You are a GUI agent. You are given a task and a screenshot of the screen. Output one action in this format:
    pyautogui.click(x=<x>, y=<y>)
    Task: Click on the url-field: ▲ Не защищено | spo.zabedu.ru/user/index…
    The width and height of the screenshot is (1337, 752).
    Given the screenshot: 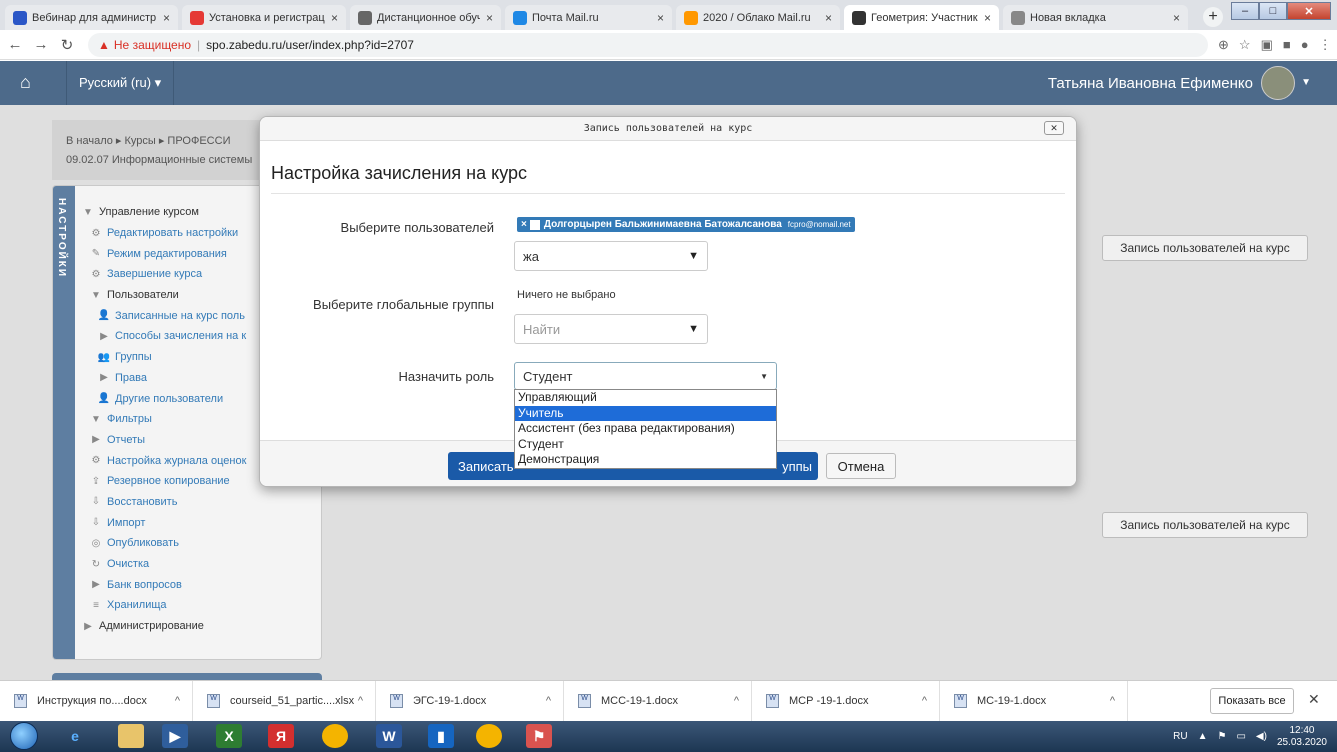 What is the action you would take?
    pyautogui.click(x=648, y=44)
    